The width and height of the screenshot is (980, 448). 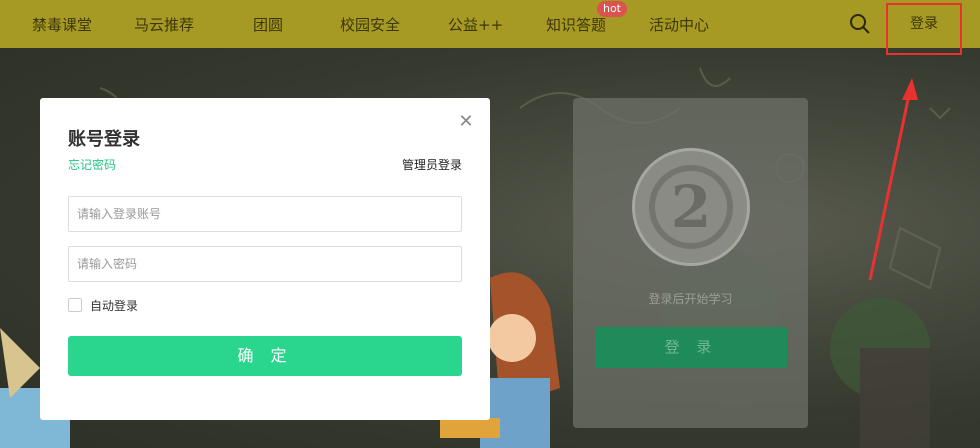 What do you see at coordinates (370, 24) in the screenshot?
I see `nav-item-campus-safety: 校园安全` at bounding box center [370, 24].